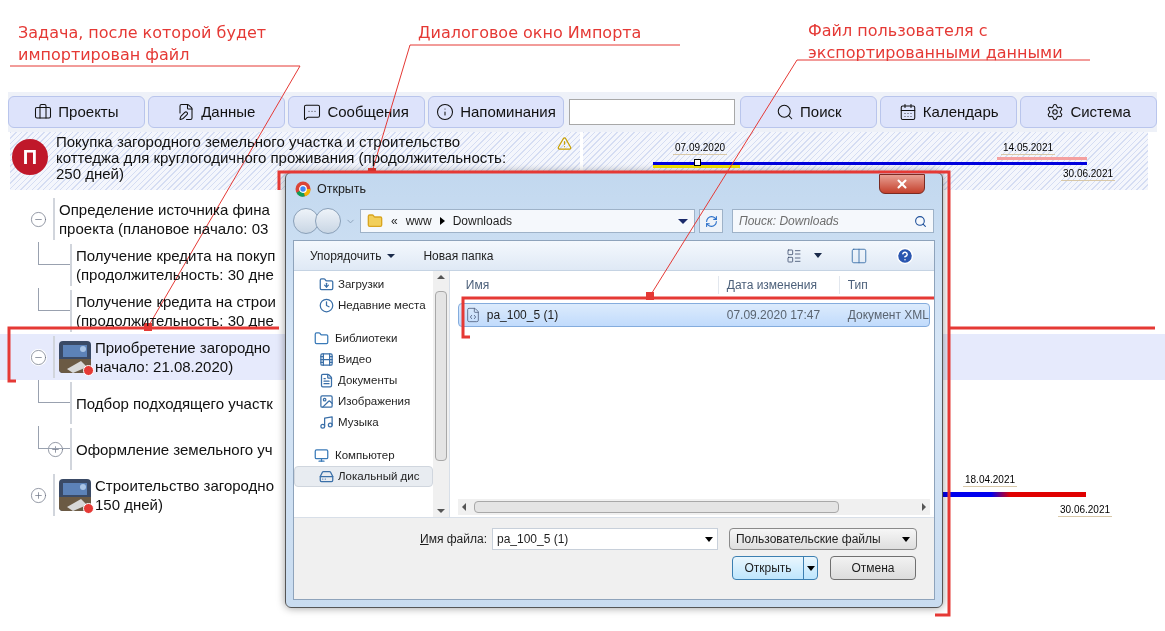  I want to click on task-title: Оформление земельного уч, so click(174, 449).